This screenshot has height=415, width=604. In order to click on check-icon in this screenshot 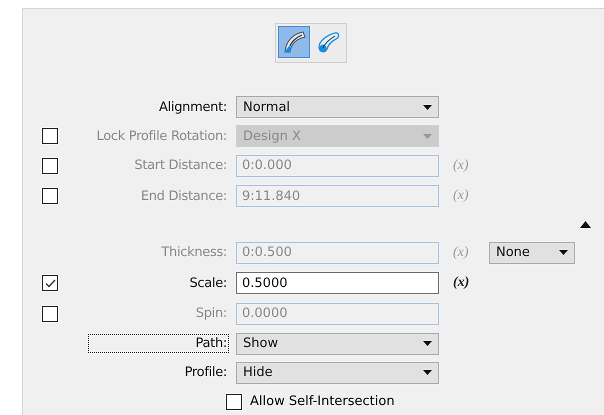, I will do `click(50, 283)`.